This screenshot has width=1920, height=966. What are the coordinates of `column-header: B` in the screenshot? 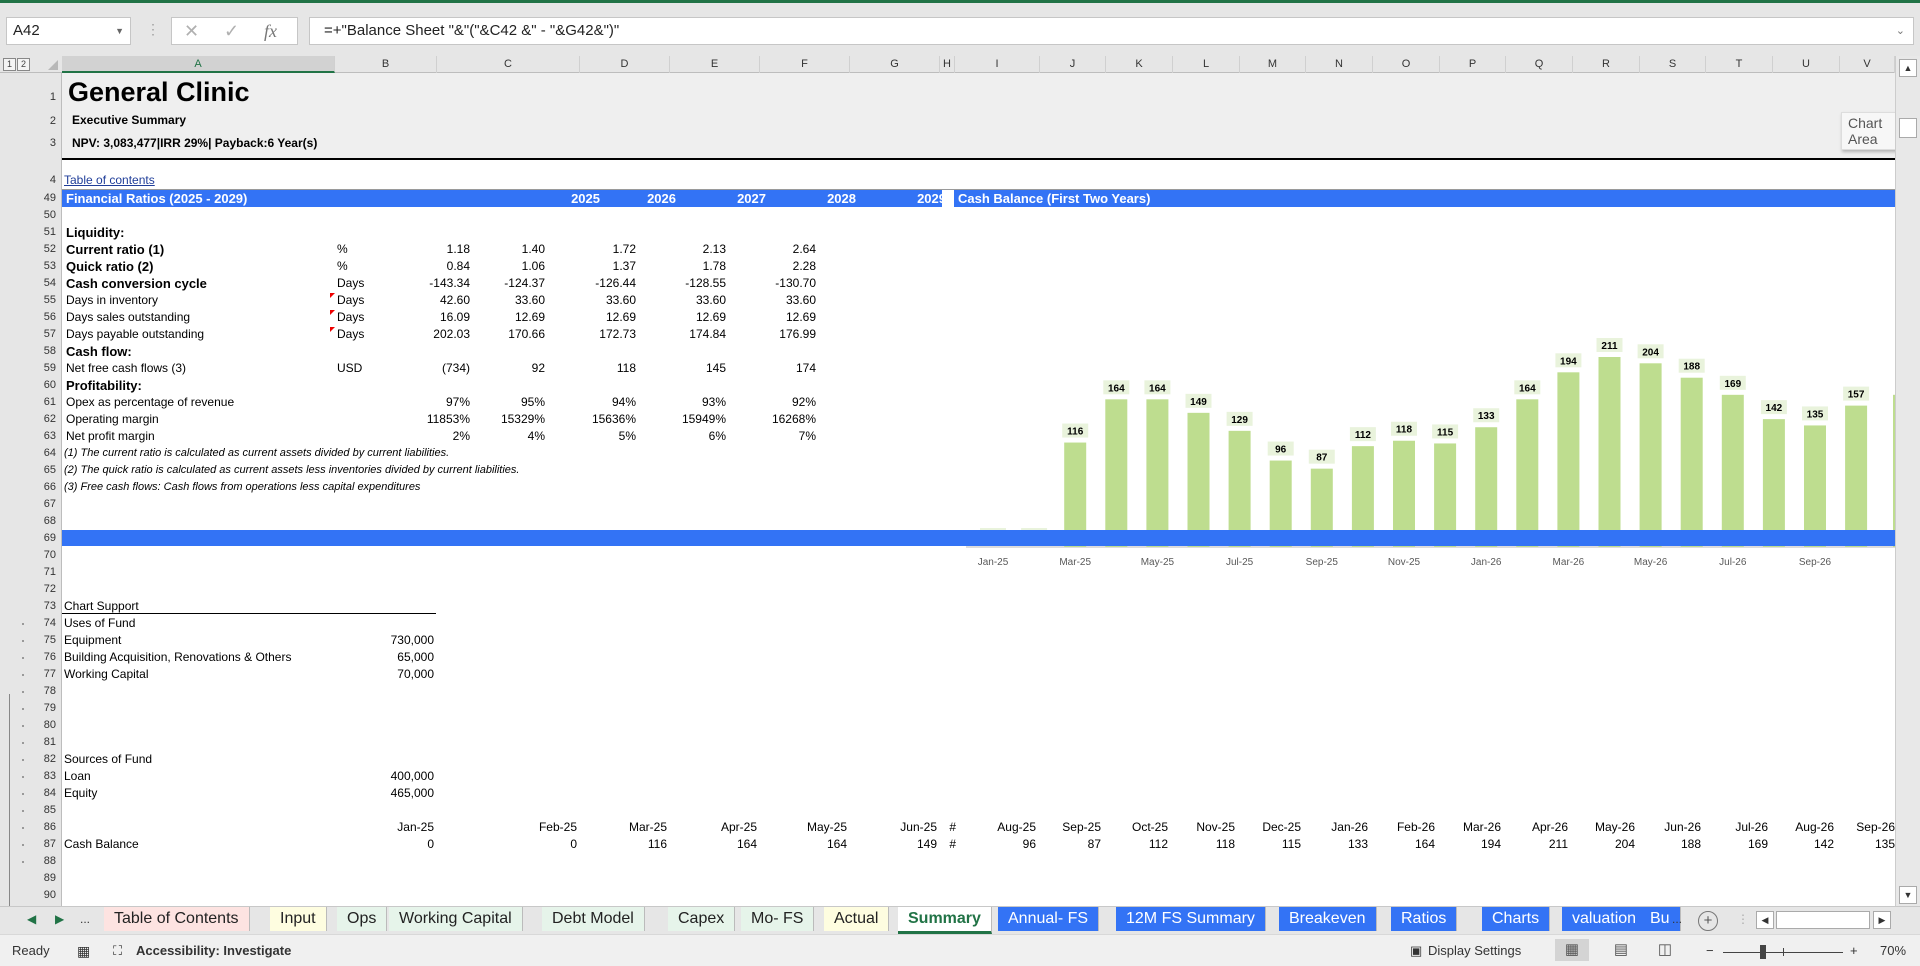 It's located at (386, 64).